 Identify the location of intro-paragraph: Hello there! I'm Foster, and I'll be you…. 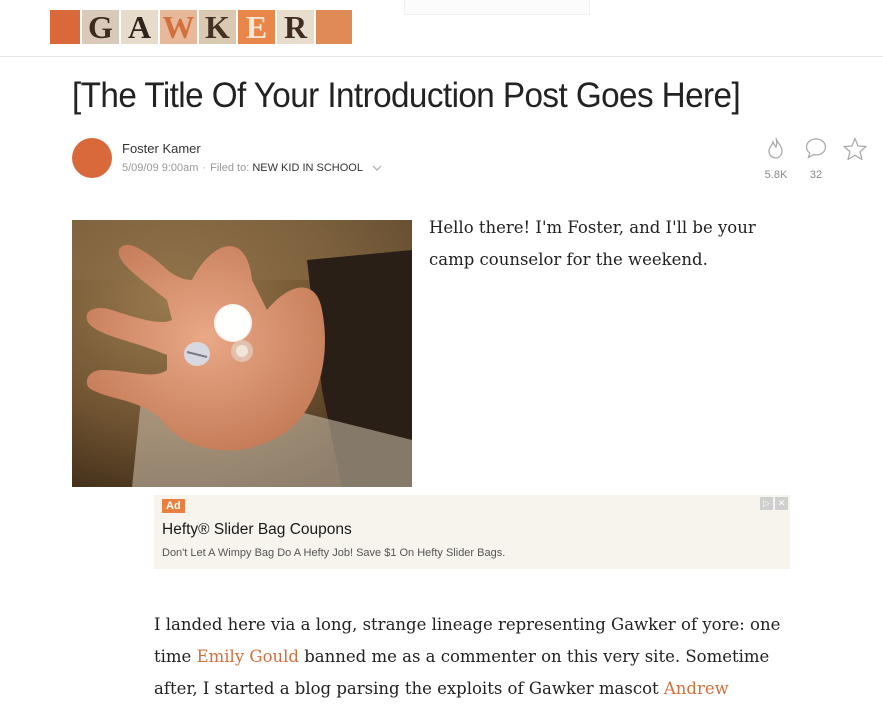
(592, 243).